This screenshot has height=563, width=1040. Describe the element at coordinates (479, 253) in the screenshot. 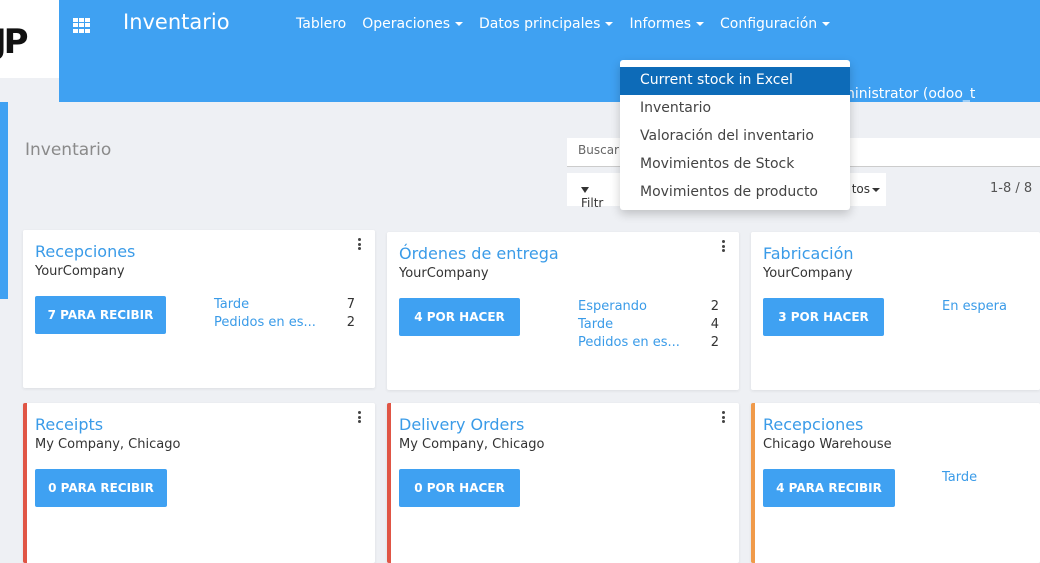

I see `card-title: Órdenes de entrega` at that location.